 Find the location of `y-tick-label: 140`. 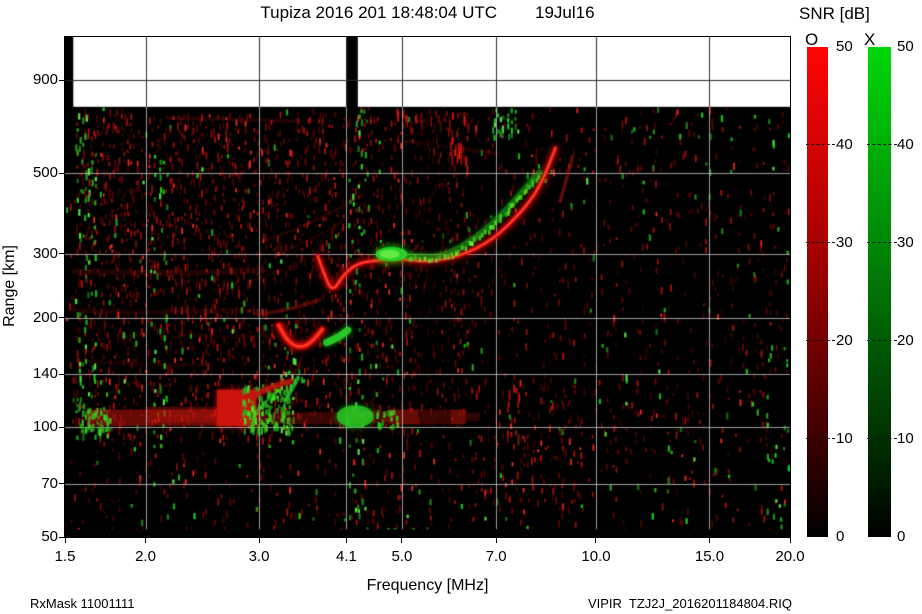

y-tick-label: 140 is located at coordinates (45, 374).